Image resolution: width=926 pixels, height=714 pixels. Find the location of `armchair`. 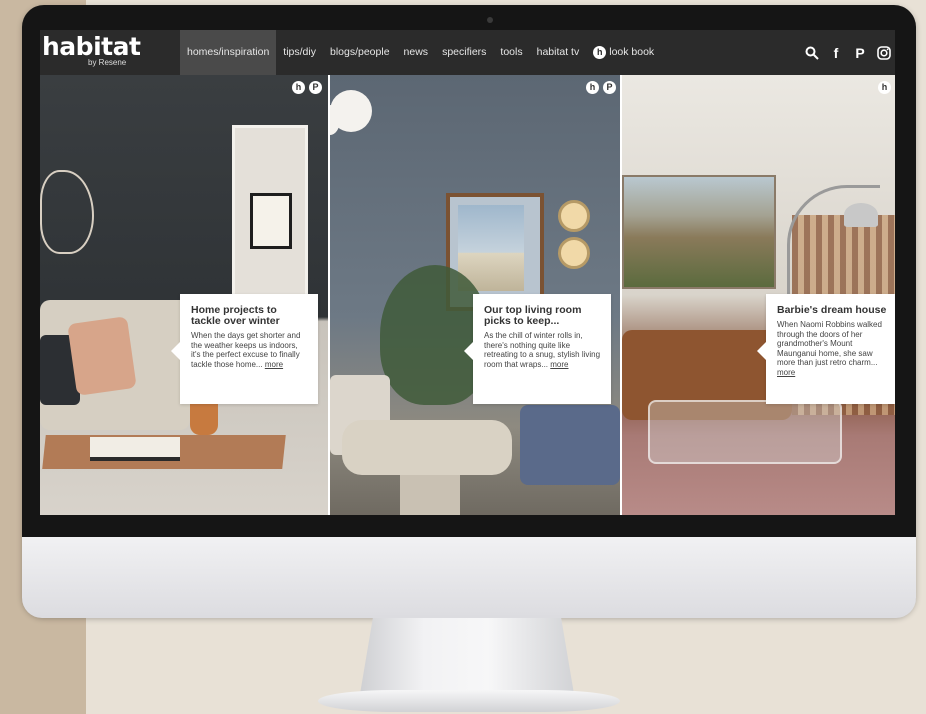

armchair is located at coordinates (570, 445).